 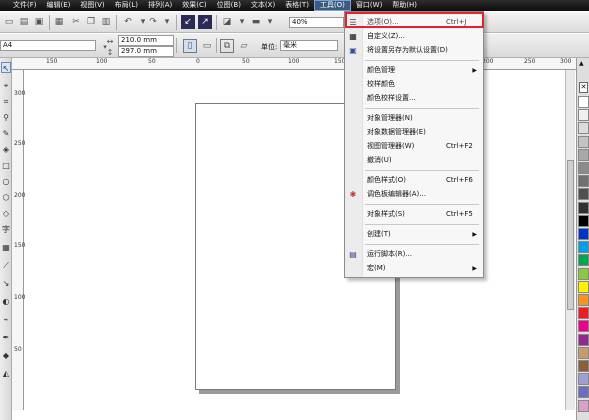 I want to click on menu-item-undo: 撤消(U), so click(x=414, y=160).